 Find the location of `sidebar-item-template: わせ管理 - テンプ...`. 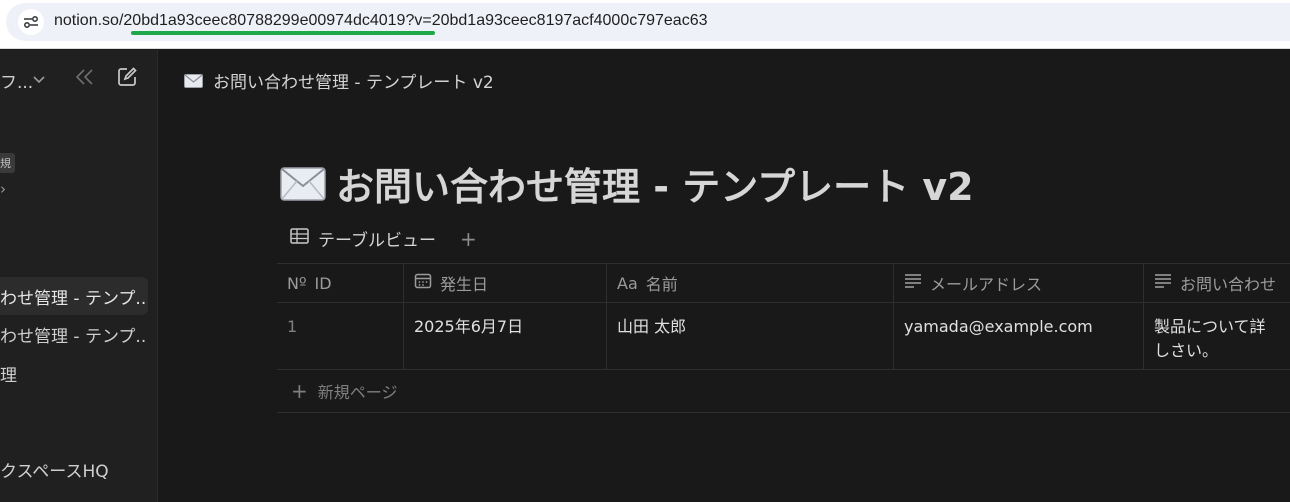

sidebar-item-template: わせ管理 - テンプ... is located at coordinates (74, 334).